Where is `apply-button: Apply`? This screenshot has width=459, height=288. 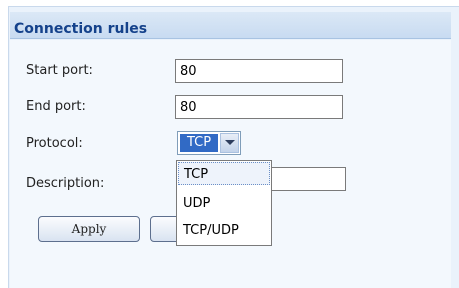 apply-button: Apply is located at coordinates (89, 229).